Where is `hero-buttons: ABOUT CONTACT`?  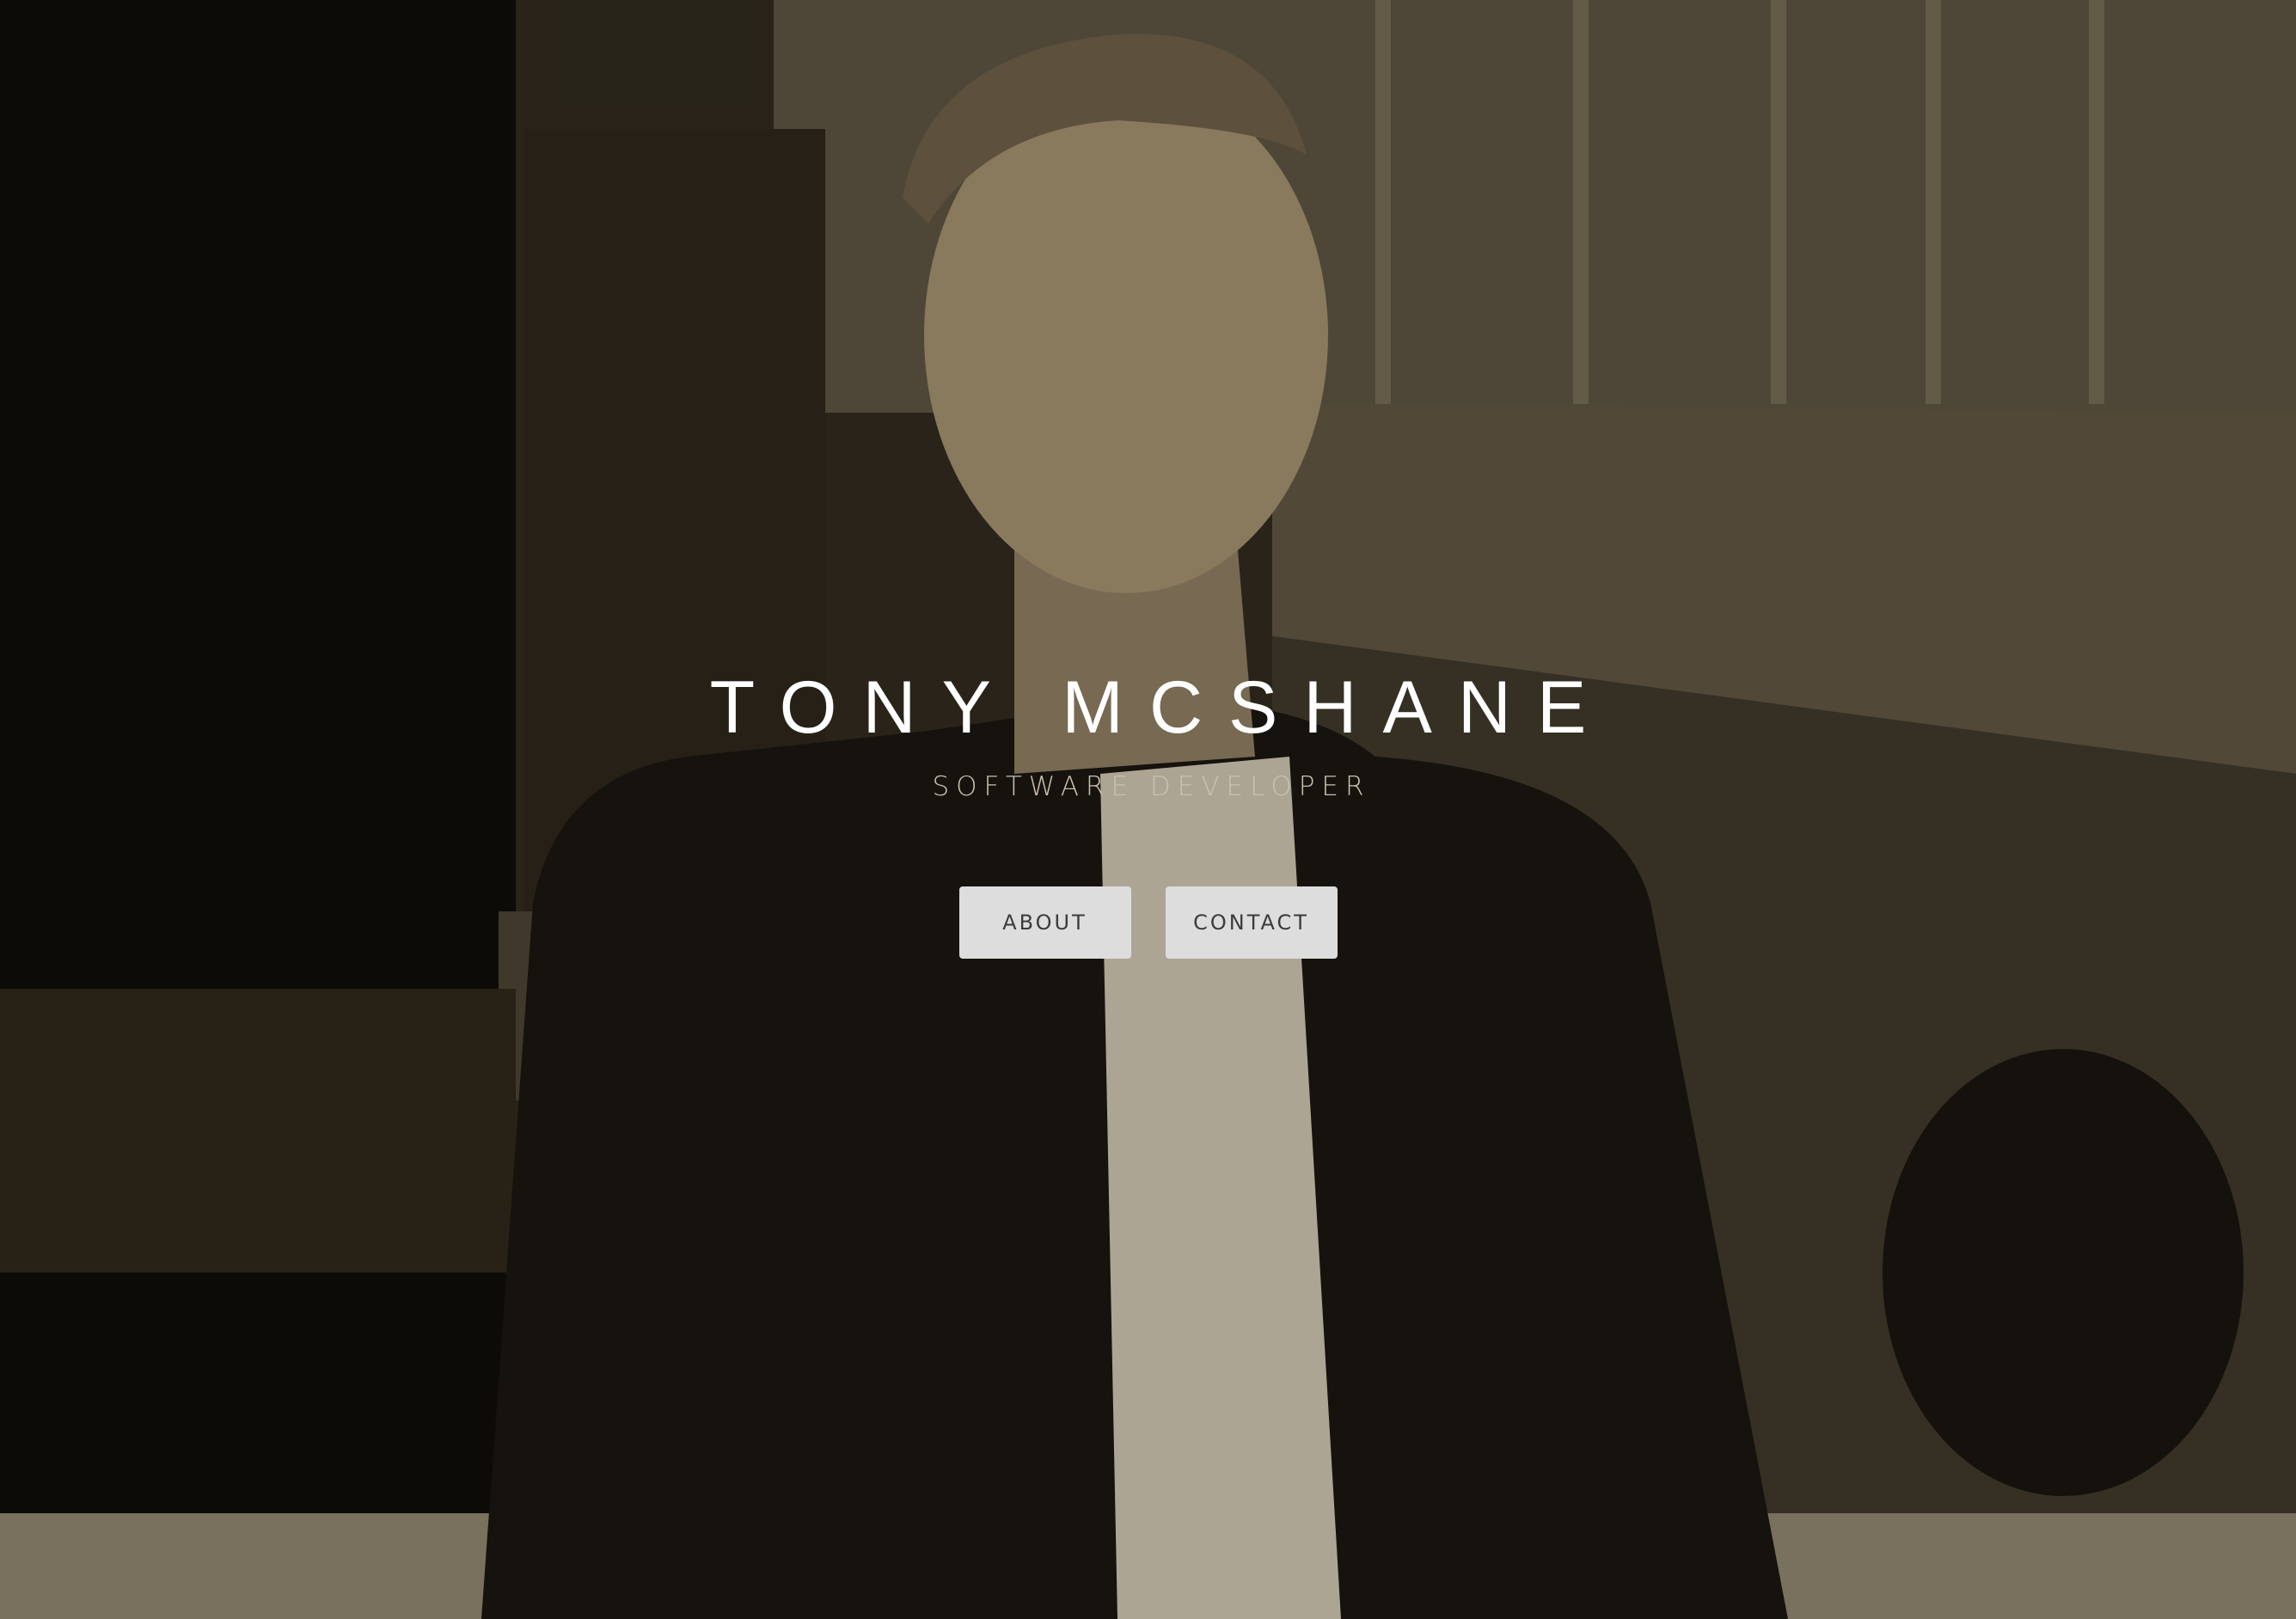
hero-buttons: ABOUT CONTACT is located at coordinates (1148, 922).